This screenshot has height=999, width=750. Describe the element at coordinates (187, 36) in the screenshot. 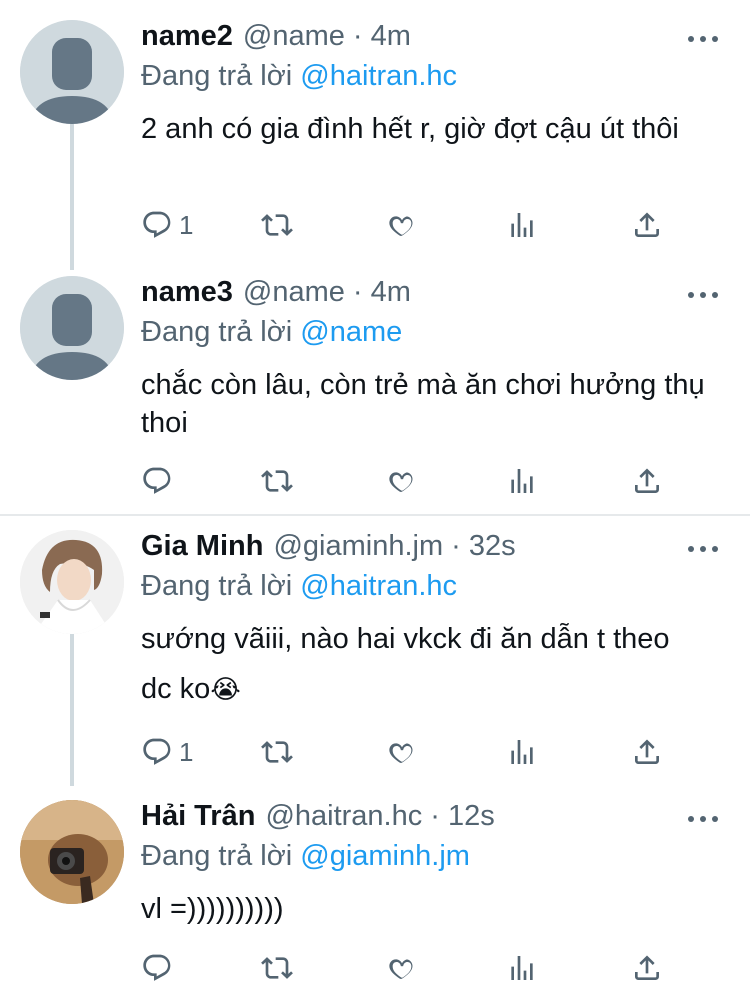

I see `display-name: name2` at that location.